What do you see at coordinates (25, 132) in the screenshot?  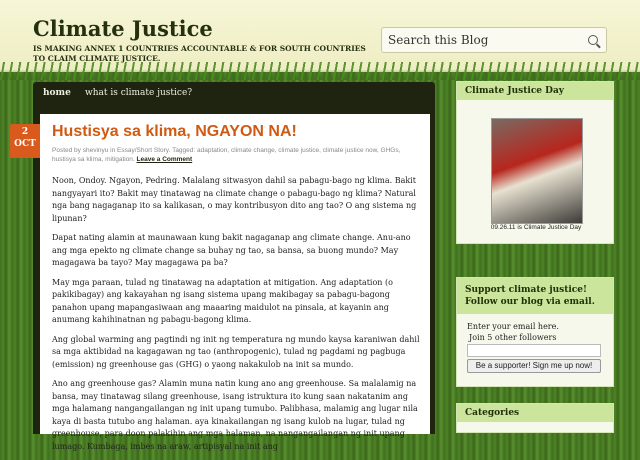 I see `date-day: 2` at bounding box center [25, 132].